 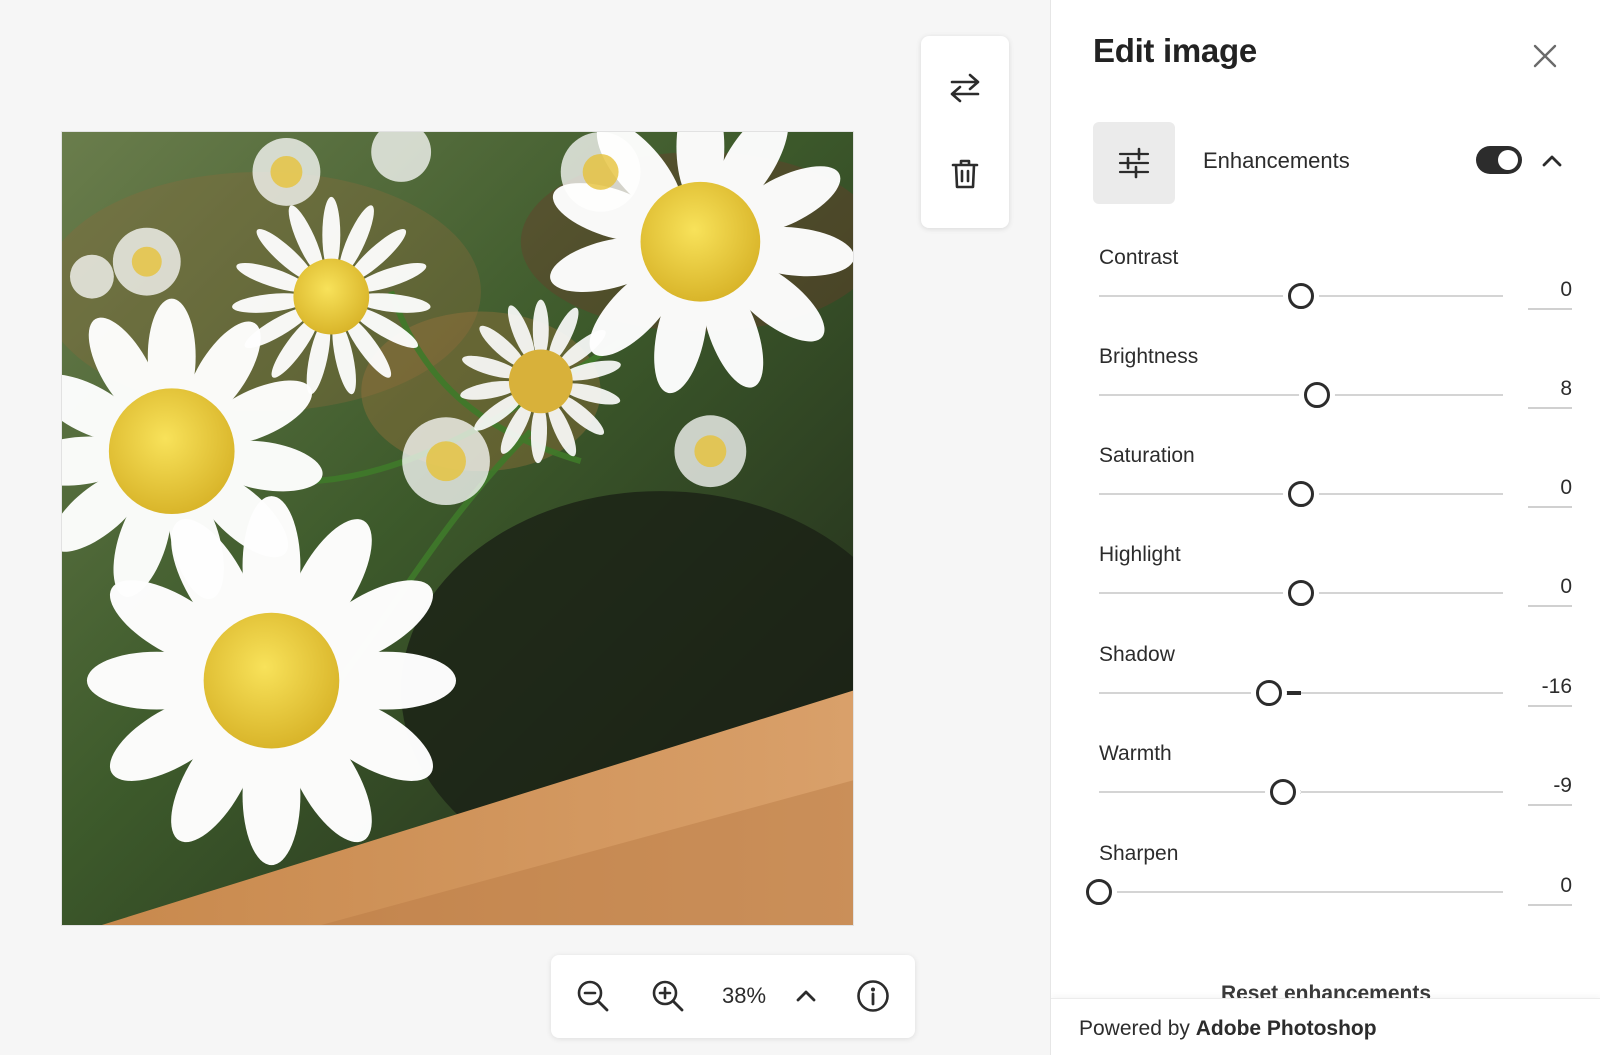 What do you see at coordinates (1139, 853) in the screenshot?
I see `slider-label: Sharpen` at bounding box center [1139, 853].